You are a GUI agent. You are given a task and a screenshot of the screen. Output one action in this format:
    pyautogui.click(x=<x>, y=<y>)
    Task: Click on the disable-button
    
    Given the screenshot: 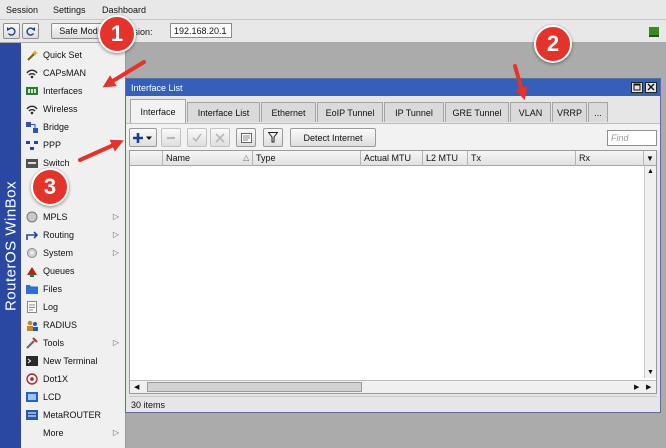 What is the action you would take?
    pyautogui.click(x=220, y=137)
    